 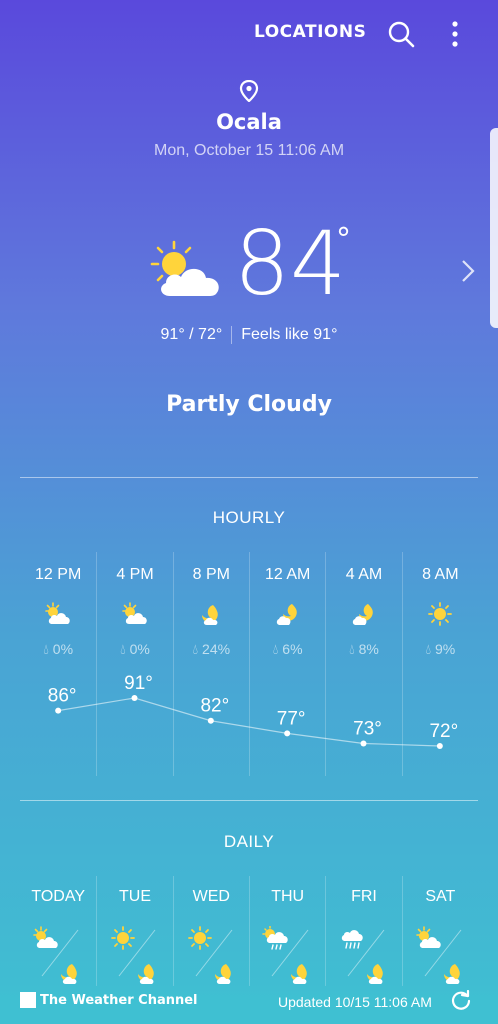 What do you see at coordinates (211, 574) in the screenshot?
I see `hour-label: 8 PM` at bounding box center [211, 574].